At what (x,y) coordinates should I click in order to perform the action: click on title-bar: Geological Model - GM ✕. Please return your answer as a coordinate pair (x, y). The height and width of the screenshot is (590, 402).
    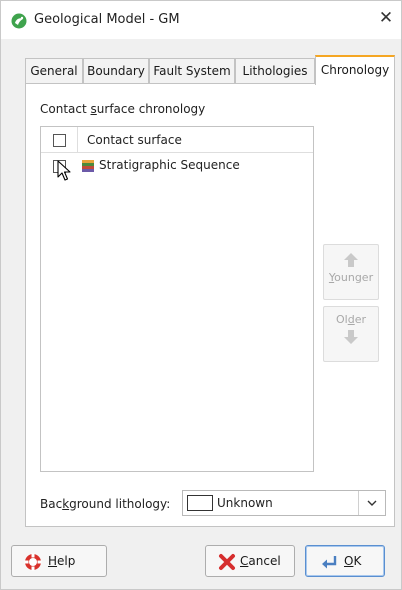
    Looking at the image, I should click on (201, 20).